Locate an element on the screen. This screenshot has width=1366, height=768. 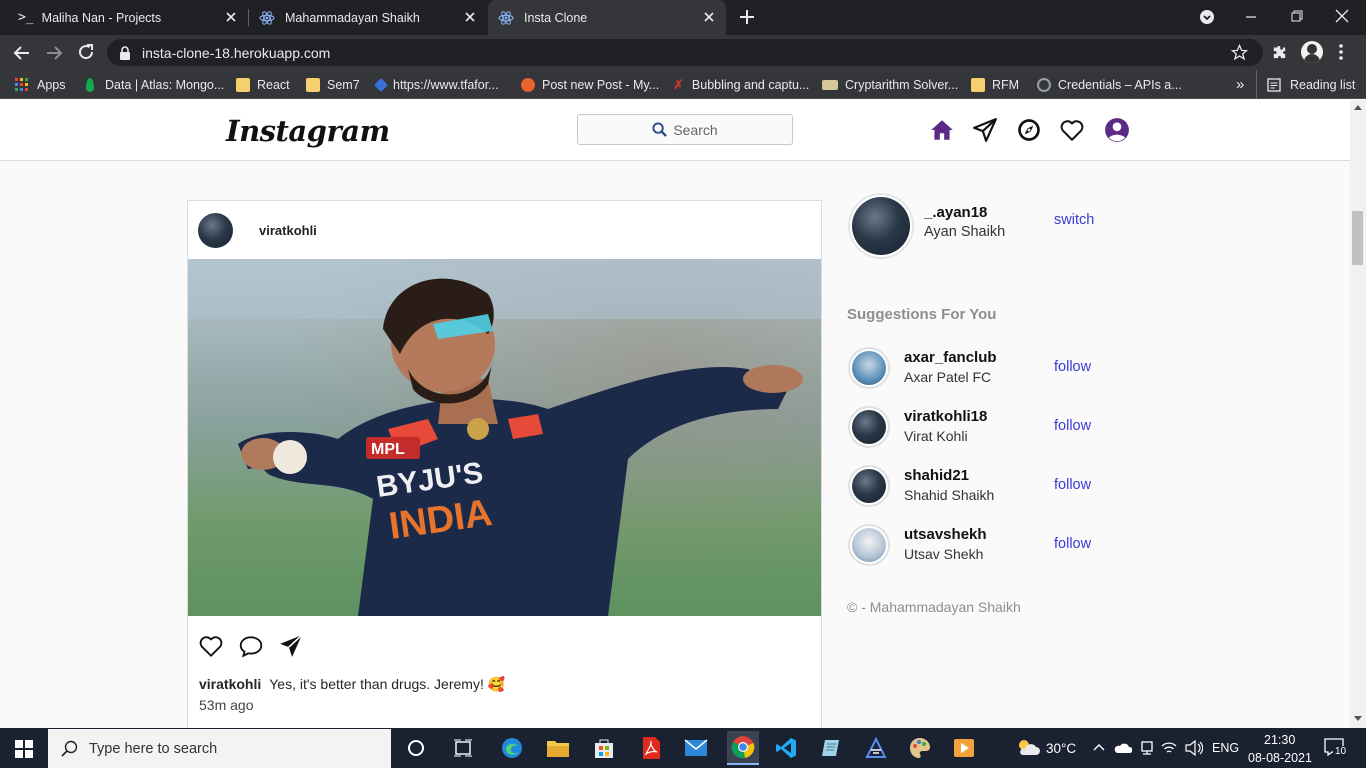
weather-temperature: 30°C is located at coordinates (1061, 748).